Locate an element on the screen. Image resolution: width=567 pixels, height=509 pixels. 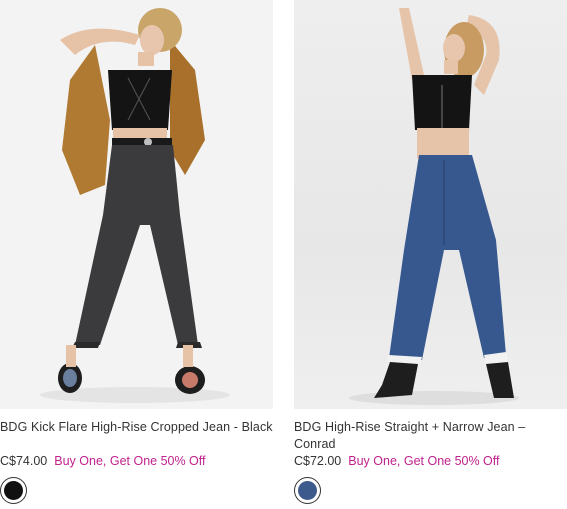
product-price: C$74.00 is located at coordinates (24, 461).